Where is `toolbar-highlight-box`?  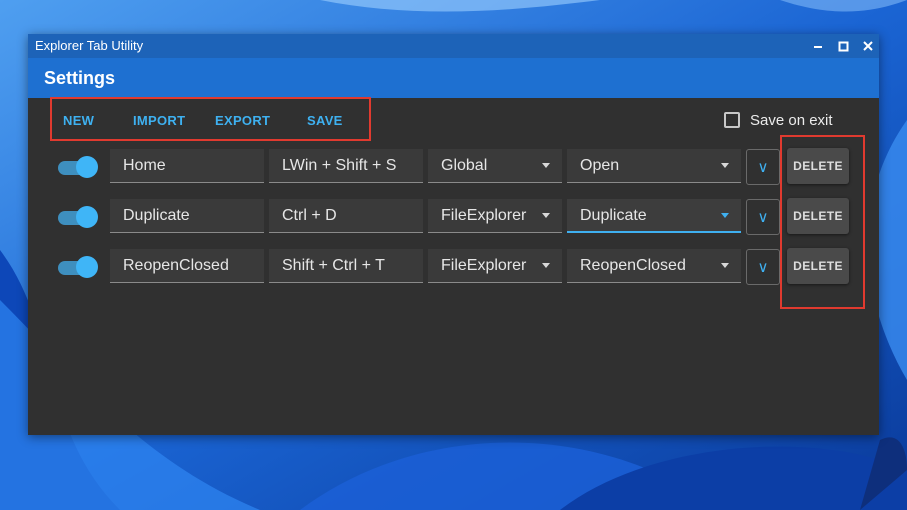
toolbar-highlight-box is located at coordinates (210, 119).